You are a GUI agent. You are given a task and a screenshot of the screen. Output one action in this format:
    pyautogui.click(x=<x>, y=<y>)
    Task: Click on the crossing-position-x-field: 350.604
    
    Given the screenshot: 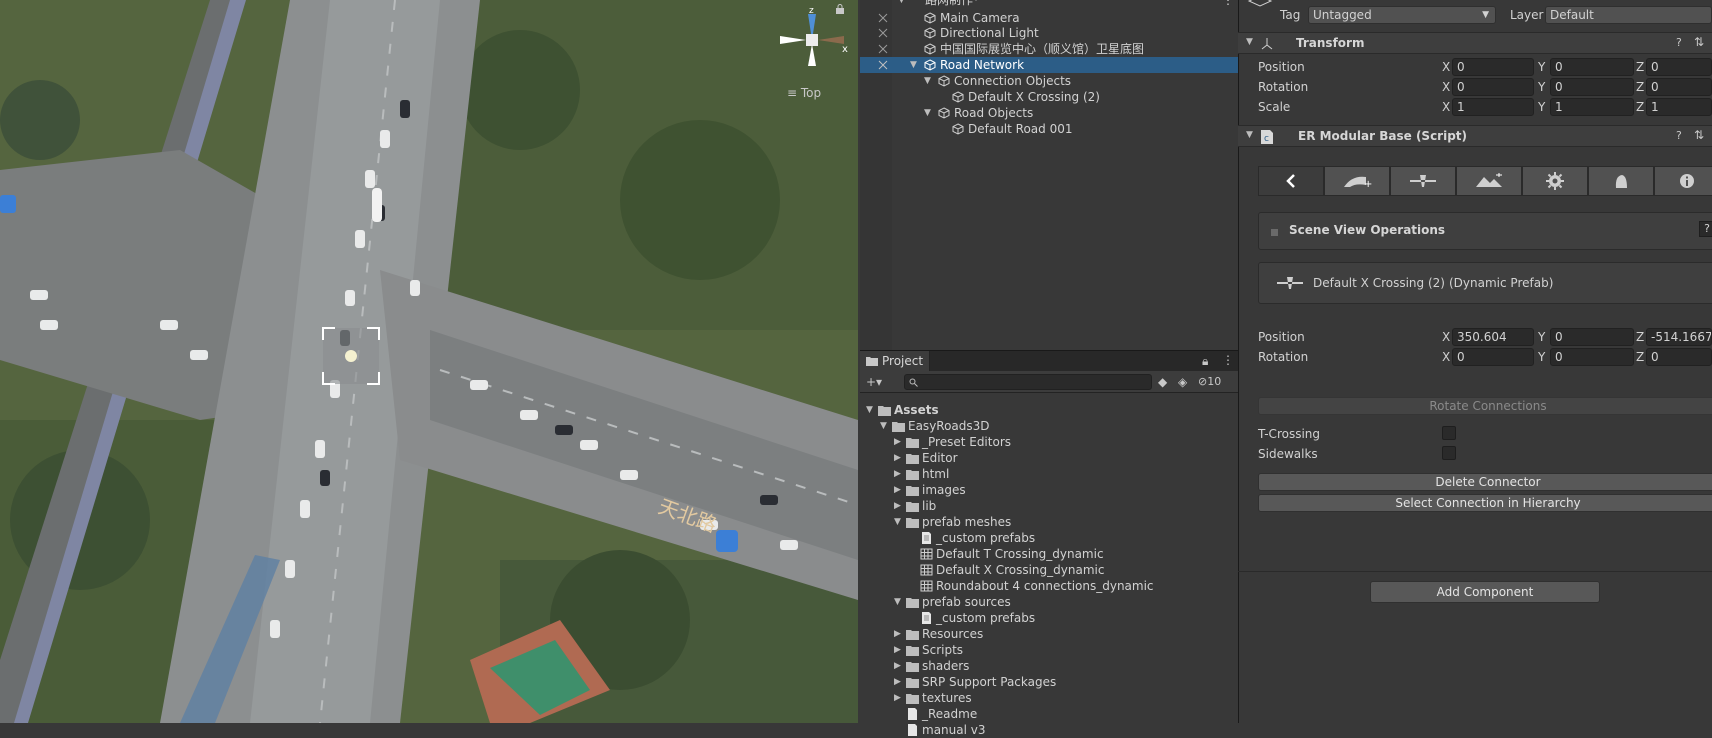 What is the action you would take?
    pyautogui.click(x=1493, y=337)
    